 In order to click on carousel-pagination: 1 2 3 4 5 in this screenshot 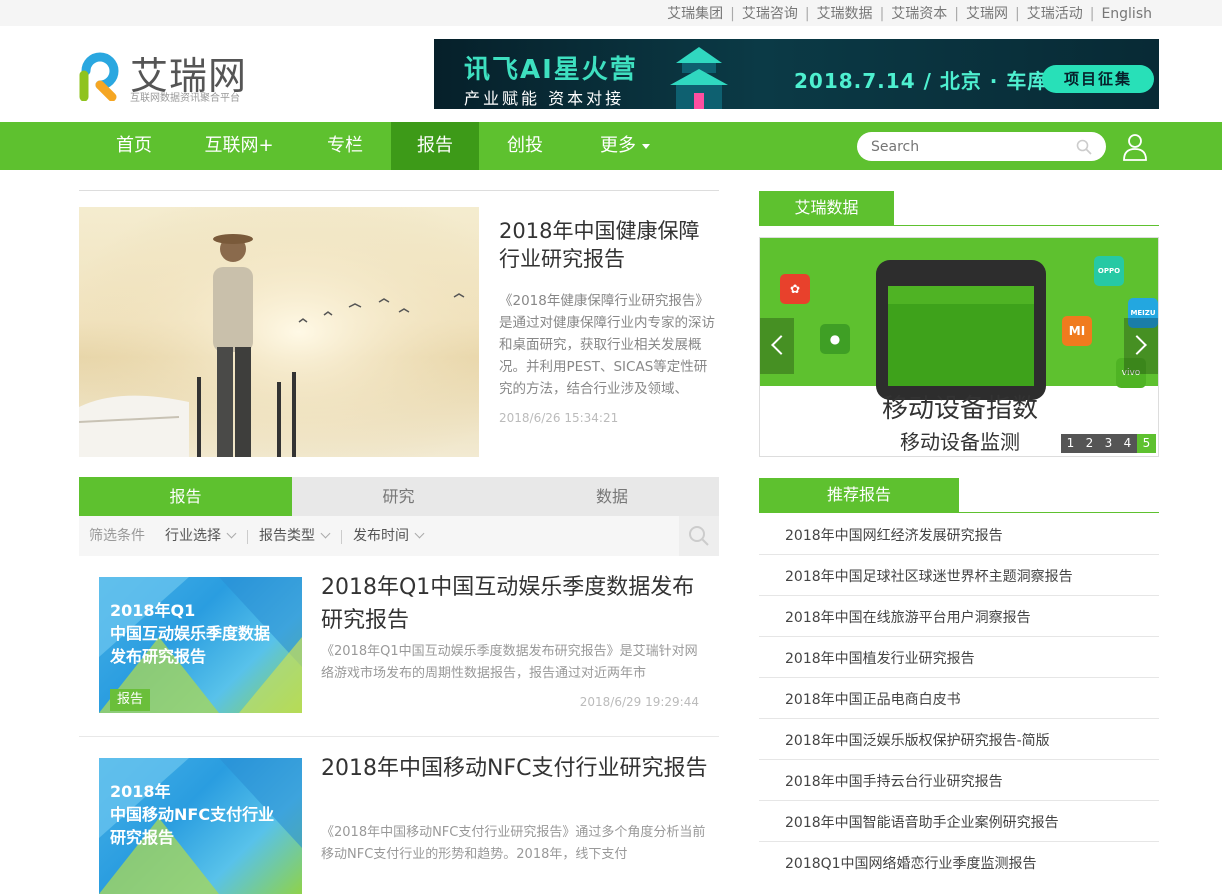, I will do `click(1108, 443)`.